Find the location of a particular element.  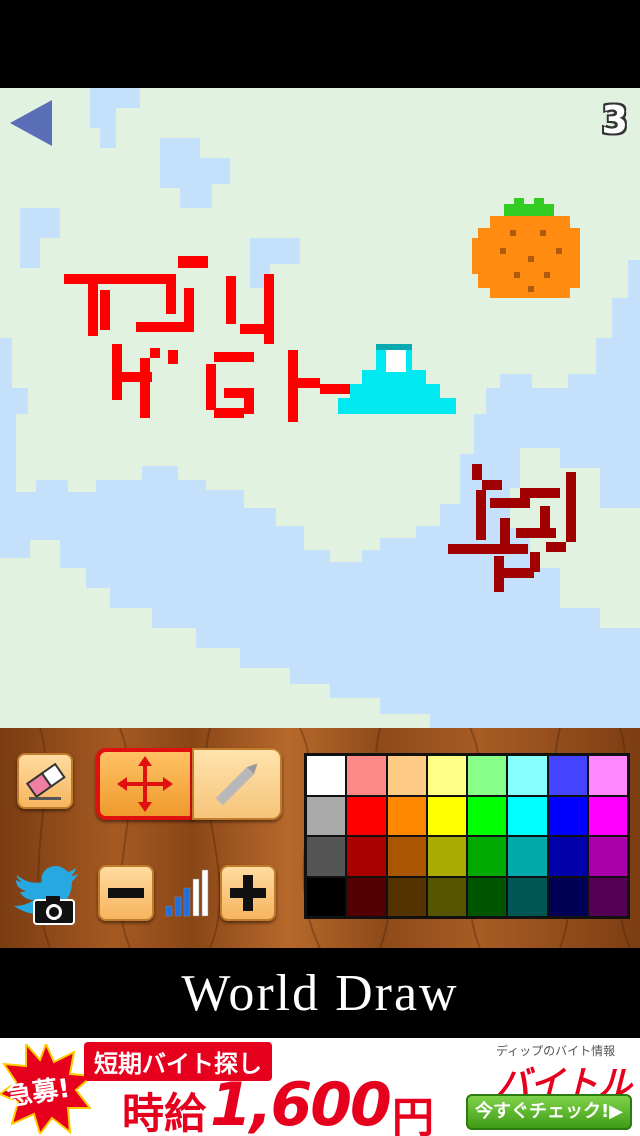

minus-button is located at coordinates (126, 893).